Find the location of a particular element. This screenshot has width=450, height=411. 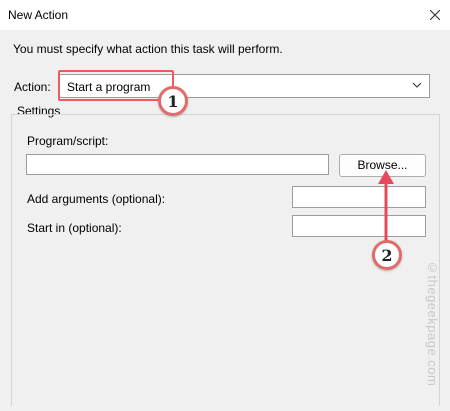

start-in-label: Start in (optional): is located at coordinates (74, 228).